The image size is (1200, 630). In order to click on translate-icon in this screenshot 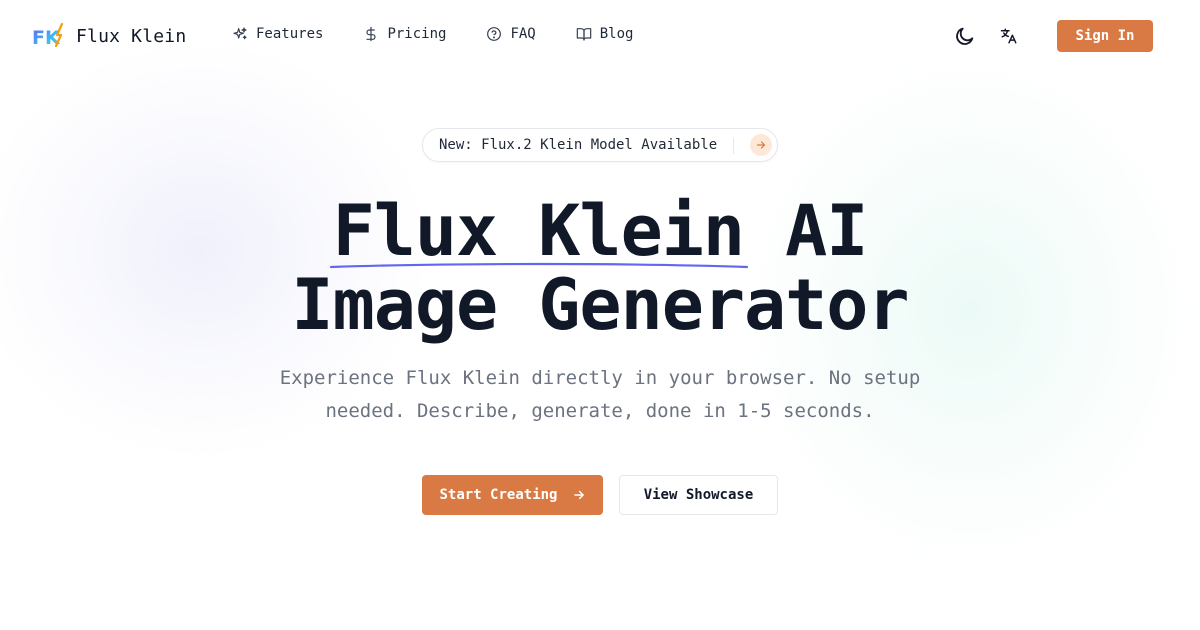, I will do `click(1008, 36)`.